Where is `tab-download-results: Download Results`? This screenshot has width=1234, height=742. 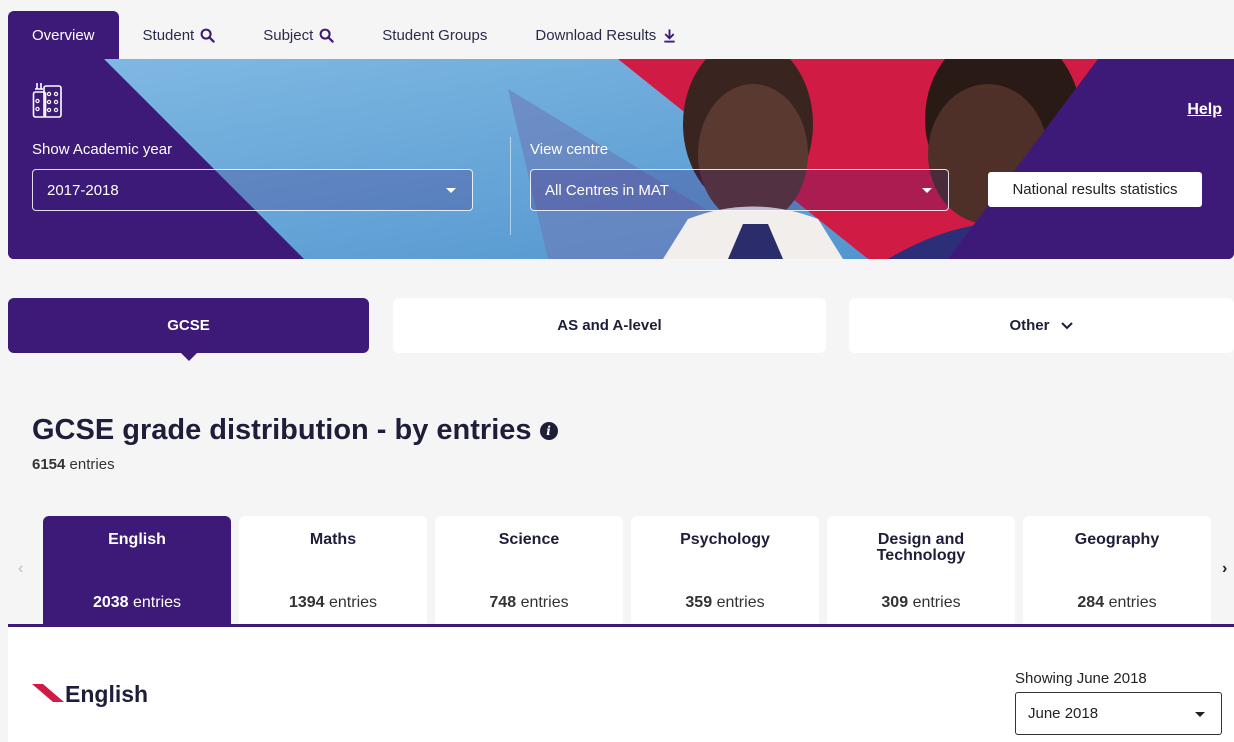 tab-download-results: Download Results is located at coordinates (606, 35).